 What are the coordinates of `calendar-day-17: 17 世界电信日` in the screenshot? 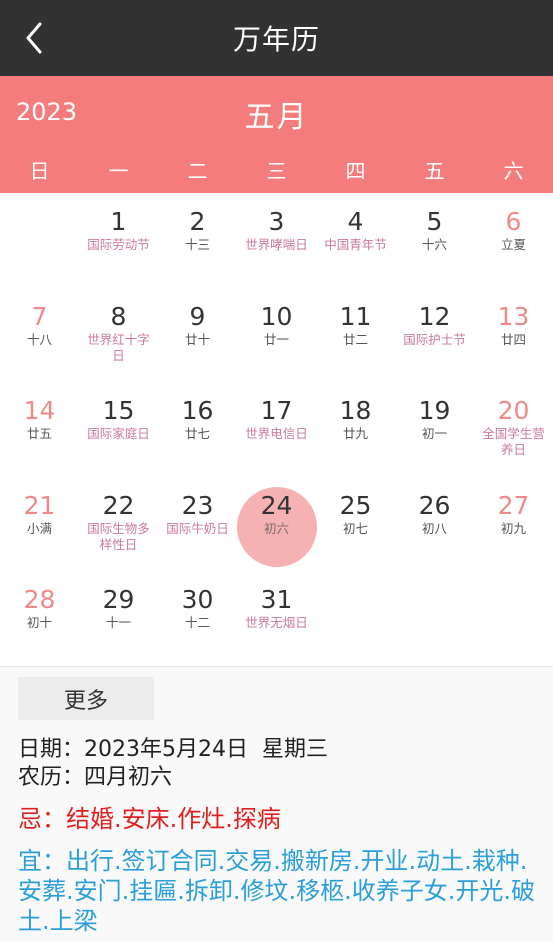 It's located at (276, 429).